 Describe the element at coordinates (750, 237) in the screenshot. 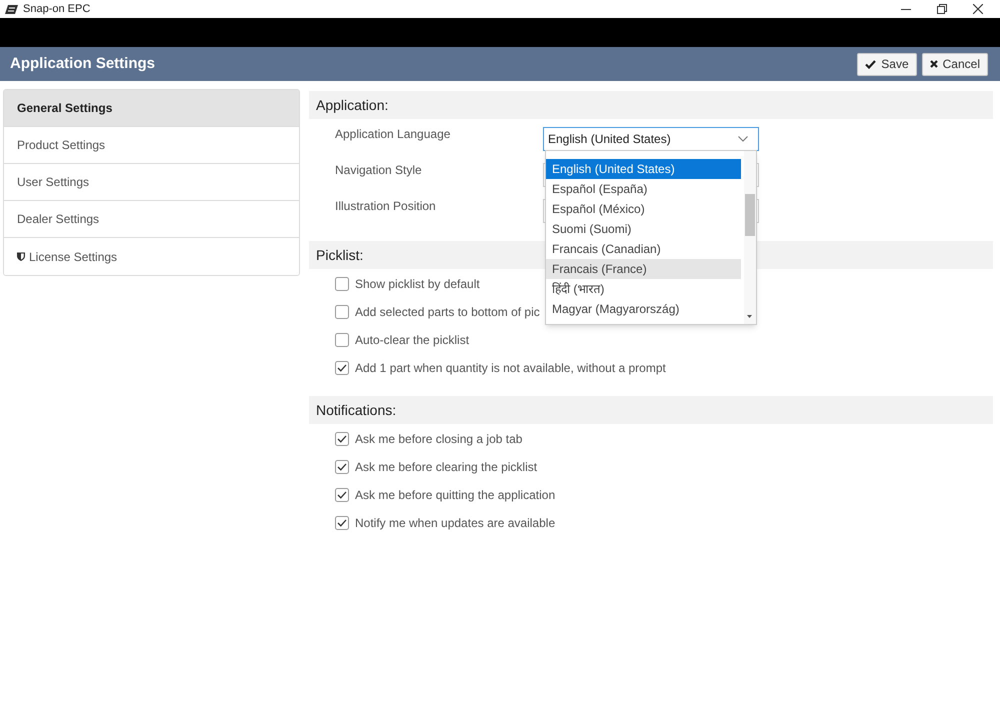

I see `scrollbar` at that location.